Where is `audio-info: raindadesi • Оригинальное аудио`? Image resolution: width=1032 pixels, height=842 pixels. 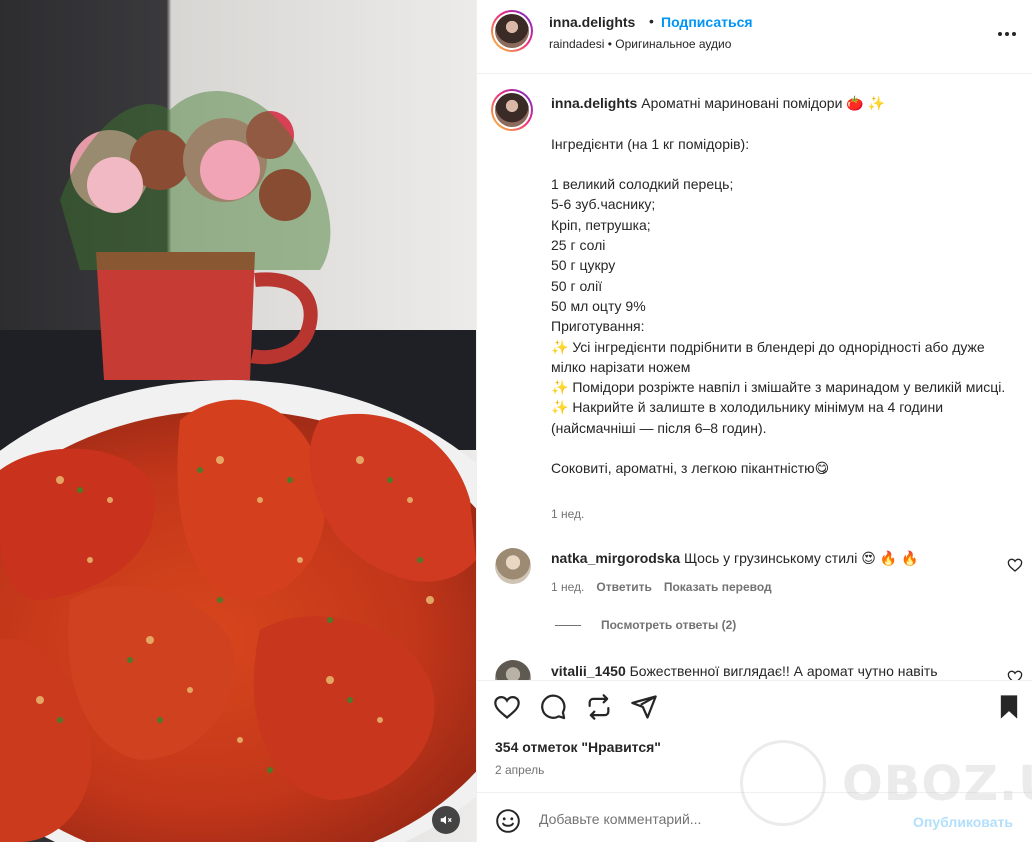 audio-info: raindadesi • Оригинальное аудио is located at coordinates (640, 44).